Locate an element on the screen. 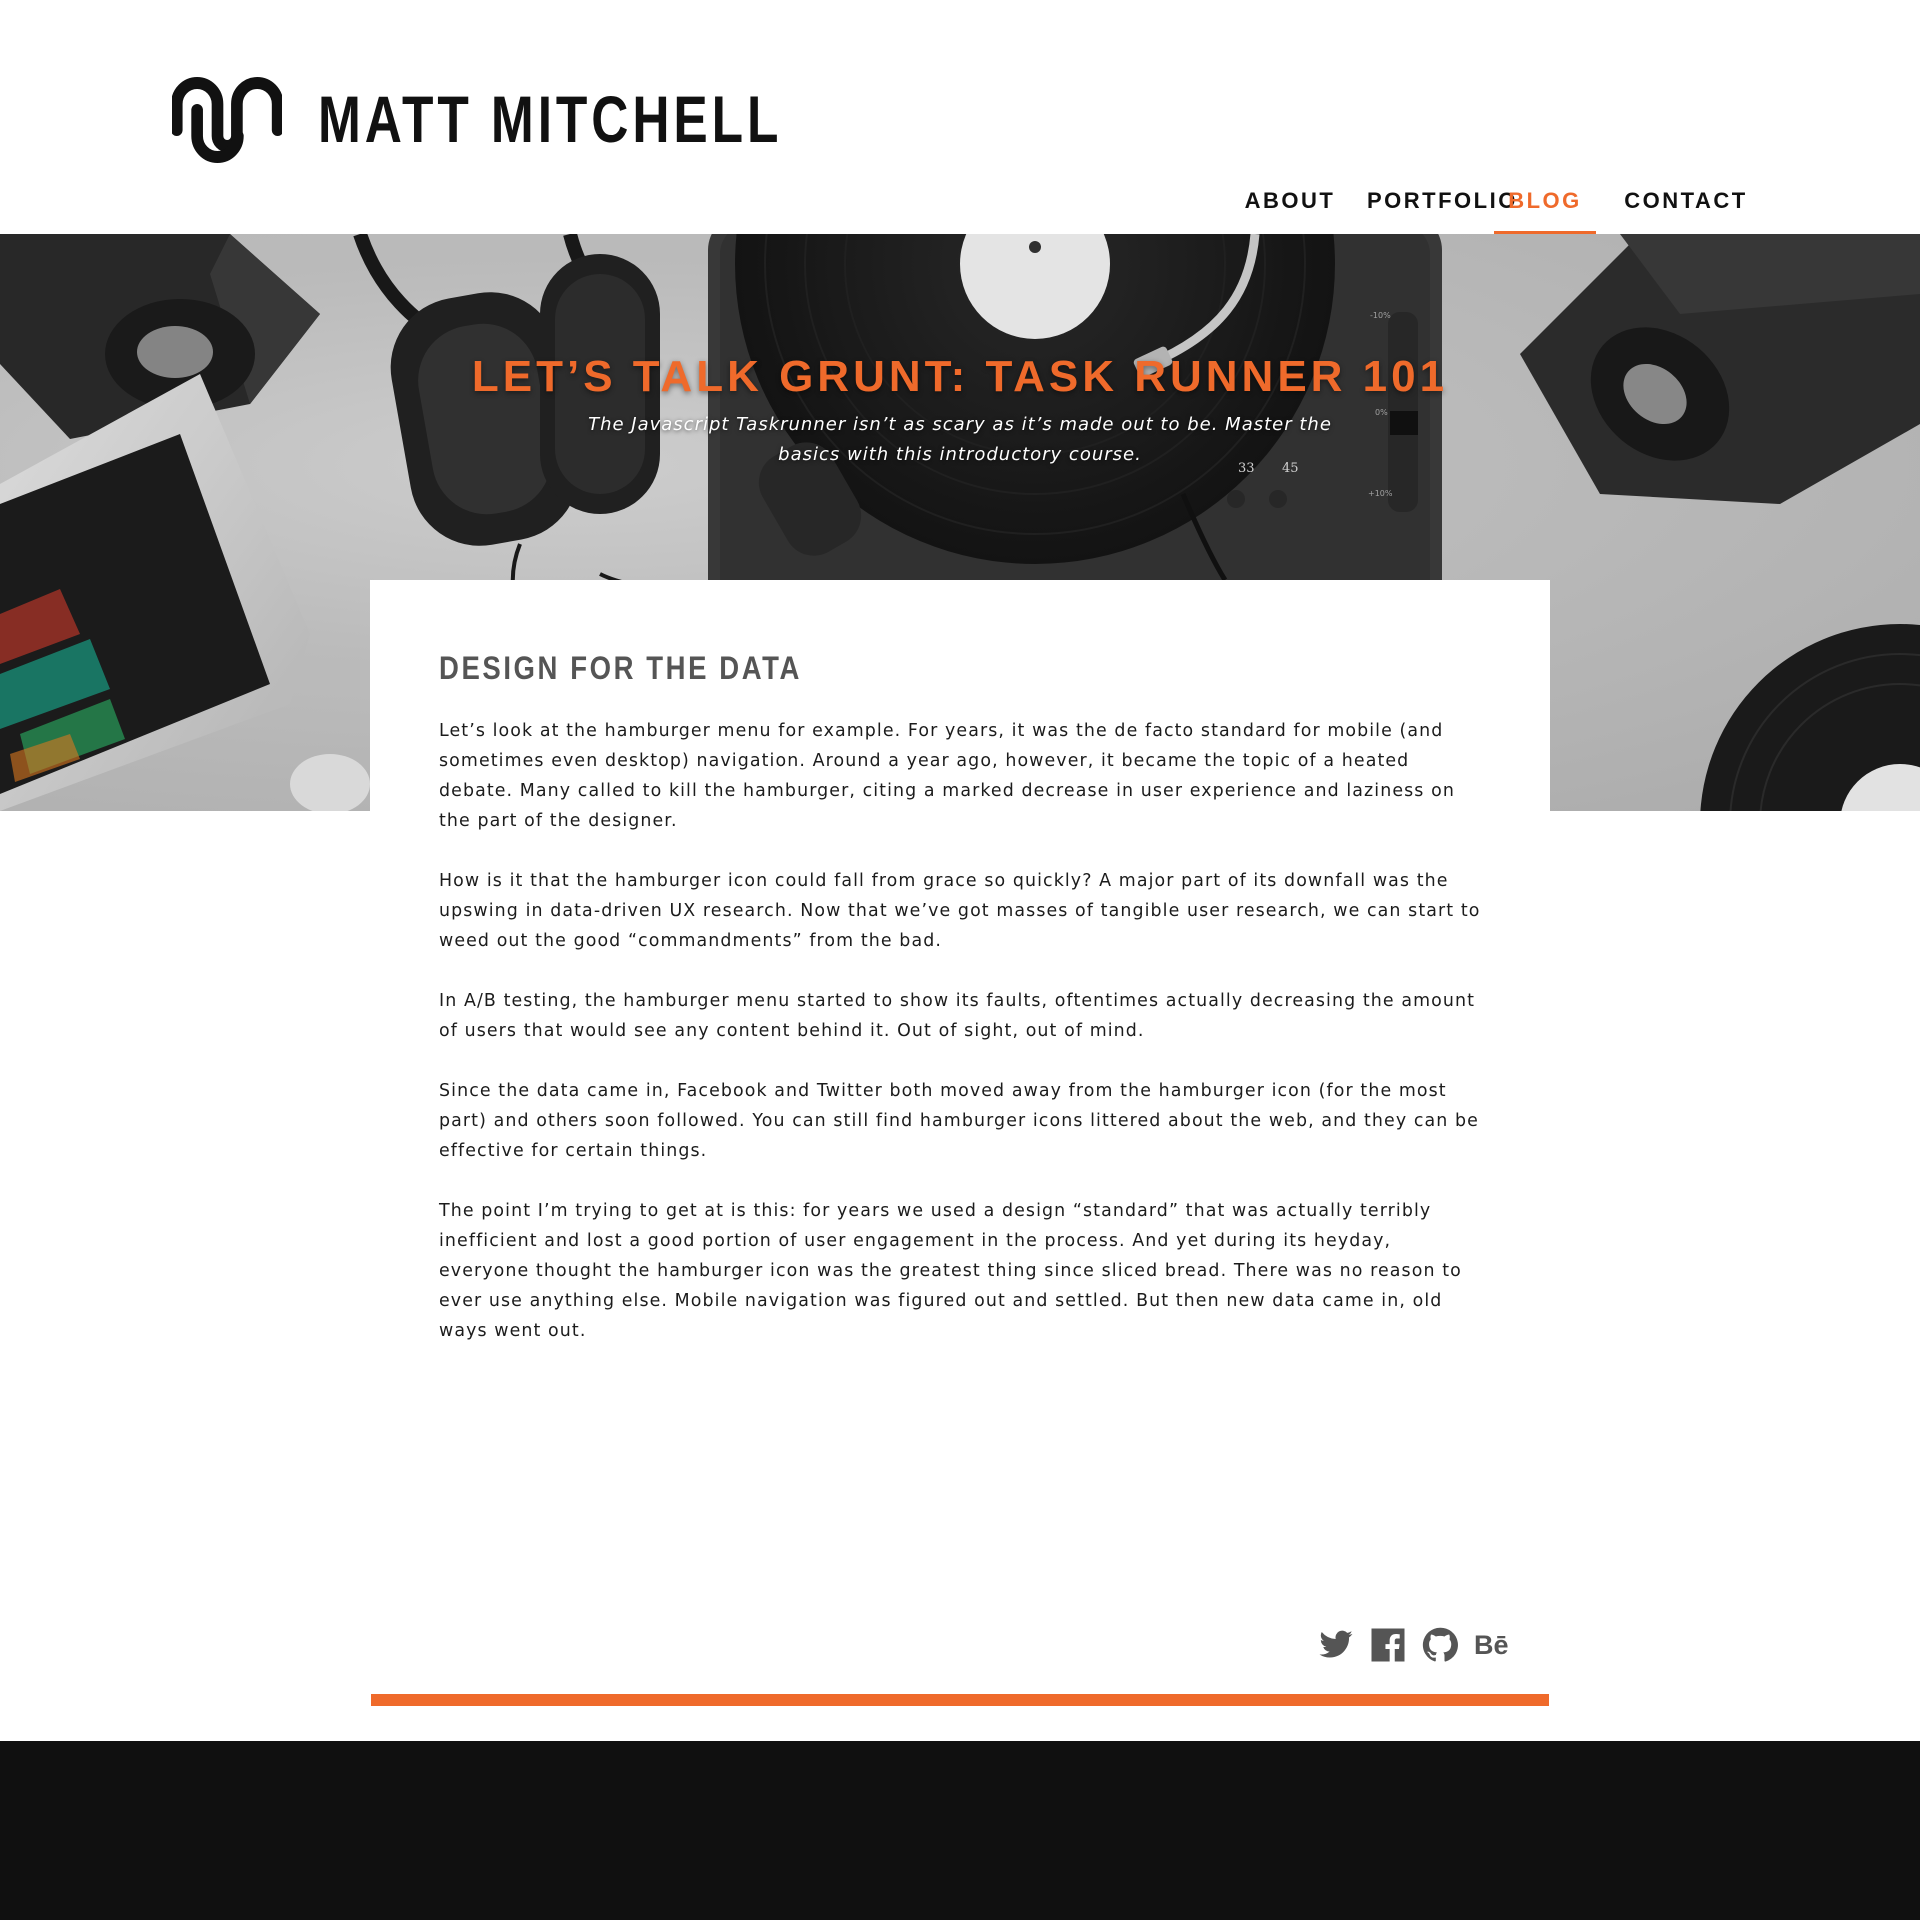  article-heading: DESIGN FOR THE DATA is located at coordinates (620, 668).